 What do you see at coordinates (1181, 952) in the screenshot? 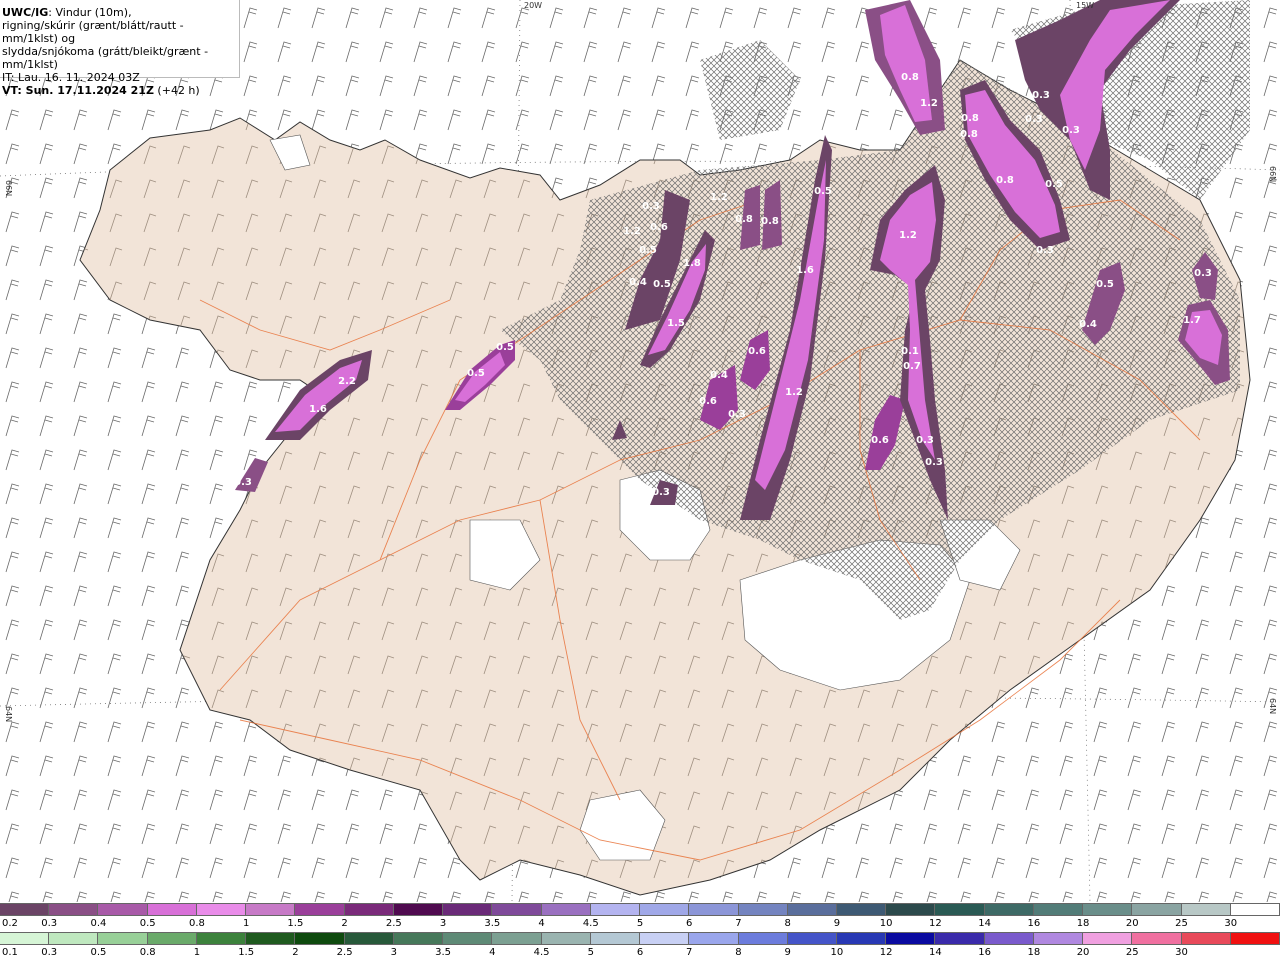
I see `legend-label: 30` at bounding box center [1181, 952].